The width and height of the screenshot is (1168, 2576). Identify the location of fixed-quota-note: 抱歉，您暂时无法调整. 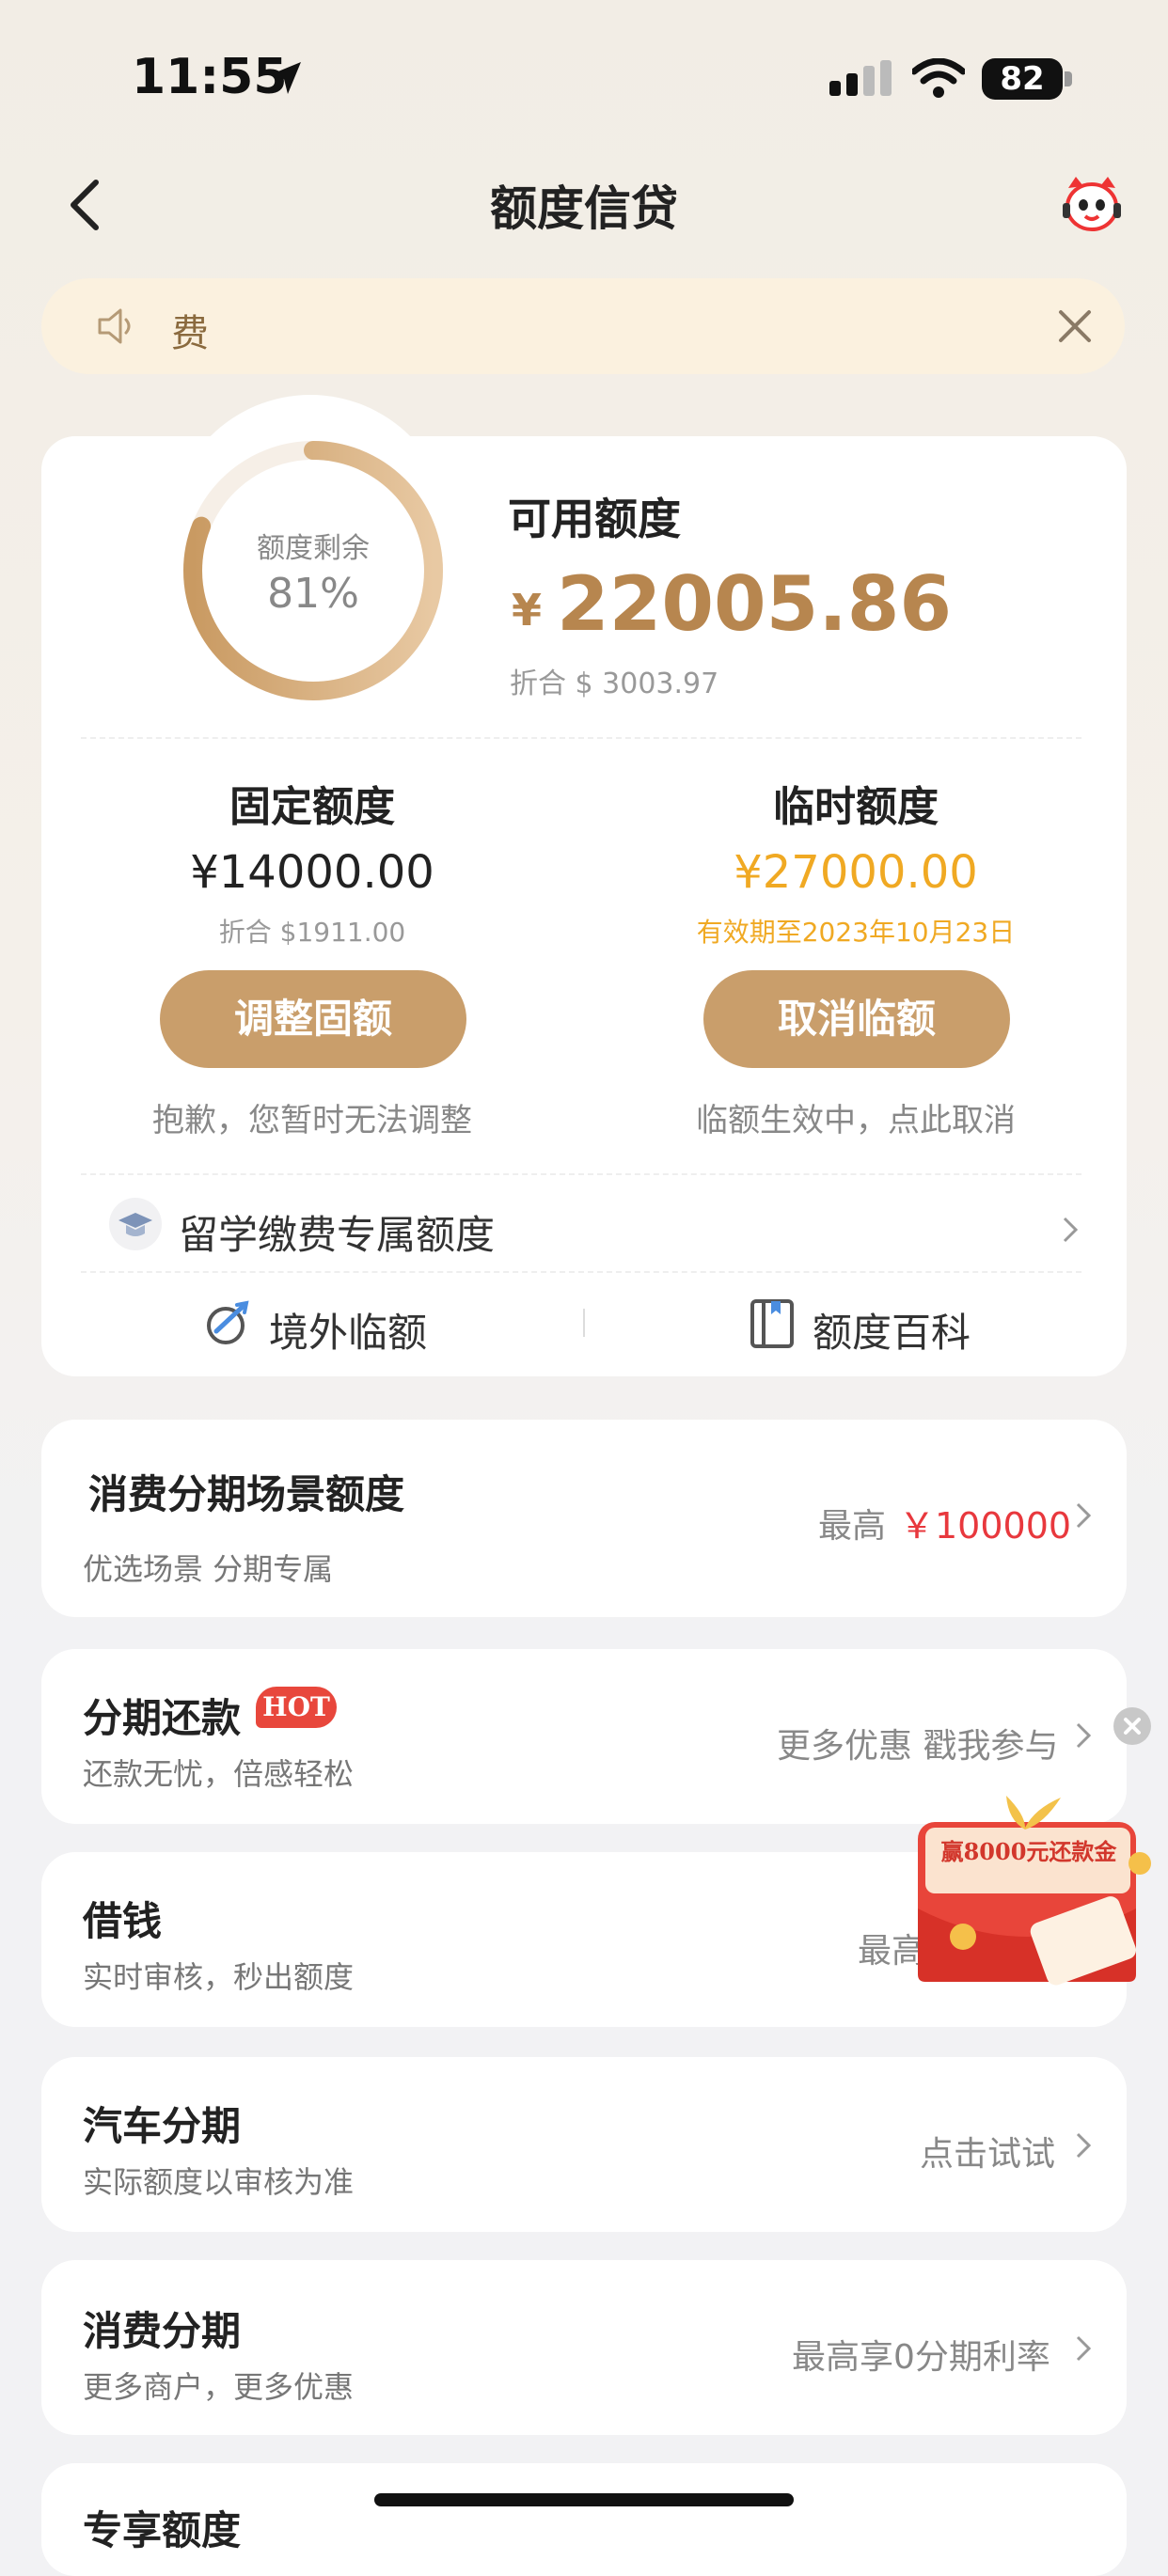
(312, 1121).